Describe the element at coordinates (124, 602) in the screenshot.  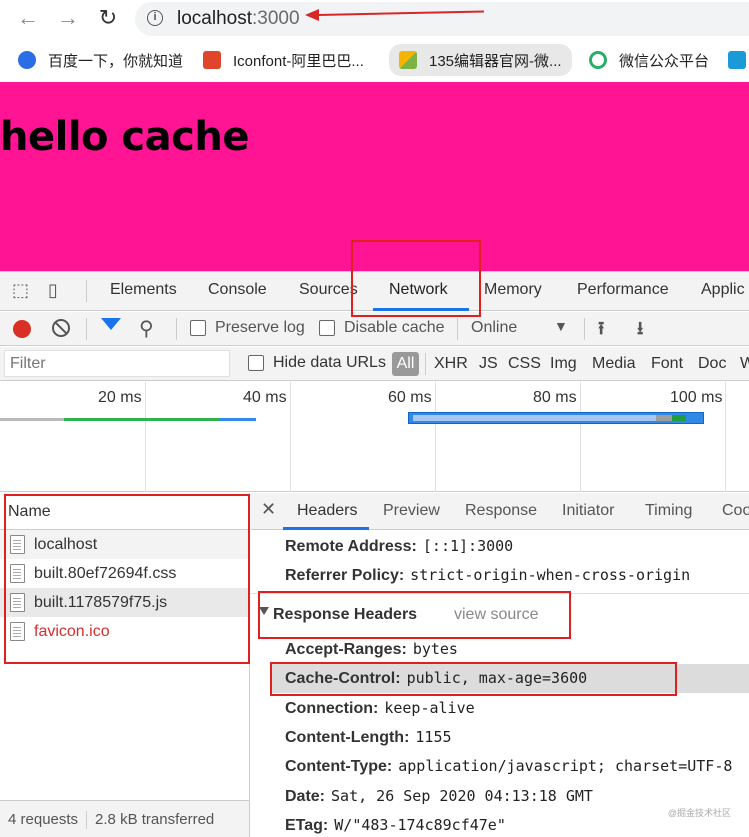
I see `table-row: built.1178579f75.js` at that location.